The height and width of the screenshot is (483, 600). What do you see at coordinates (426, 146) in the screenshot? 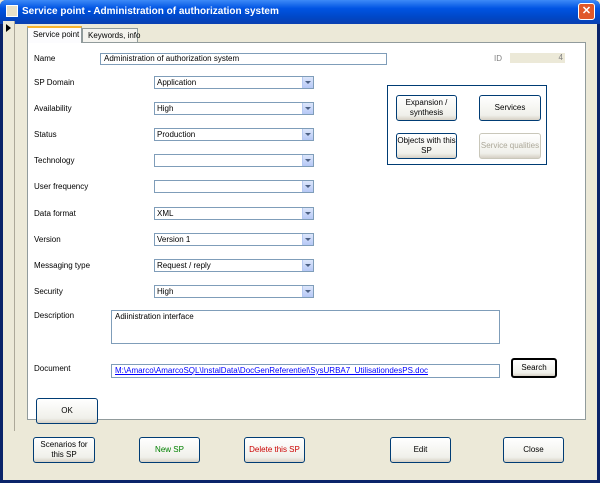
I see `objects-with-sp-button: Objects with this SP` at bounding box center [426, 146].